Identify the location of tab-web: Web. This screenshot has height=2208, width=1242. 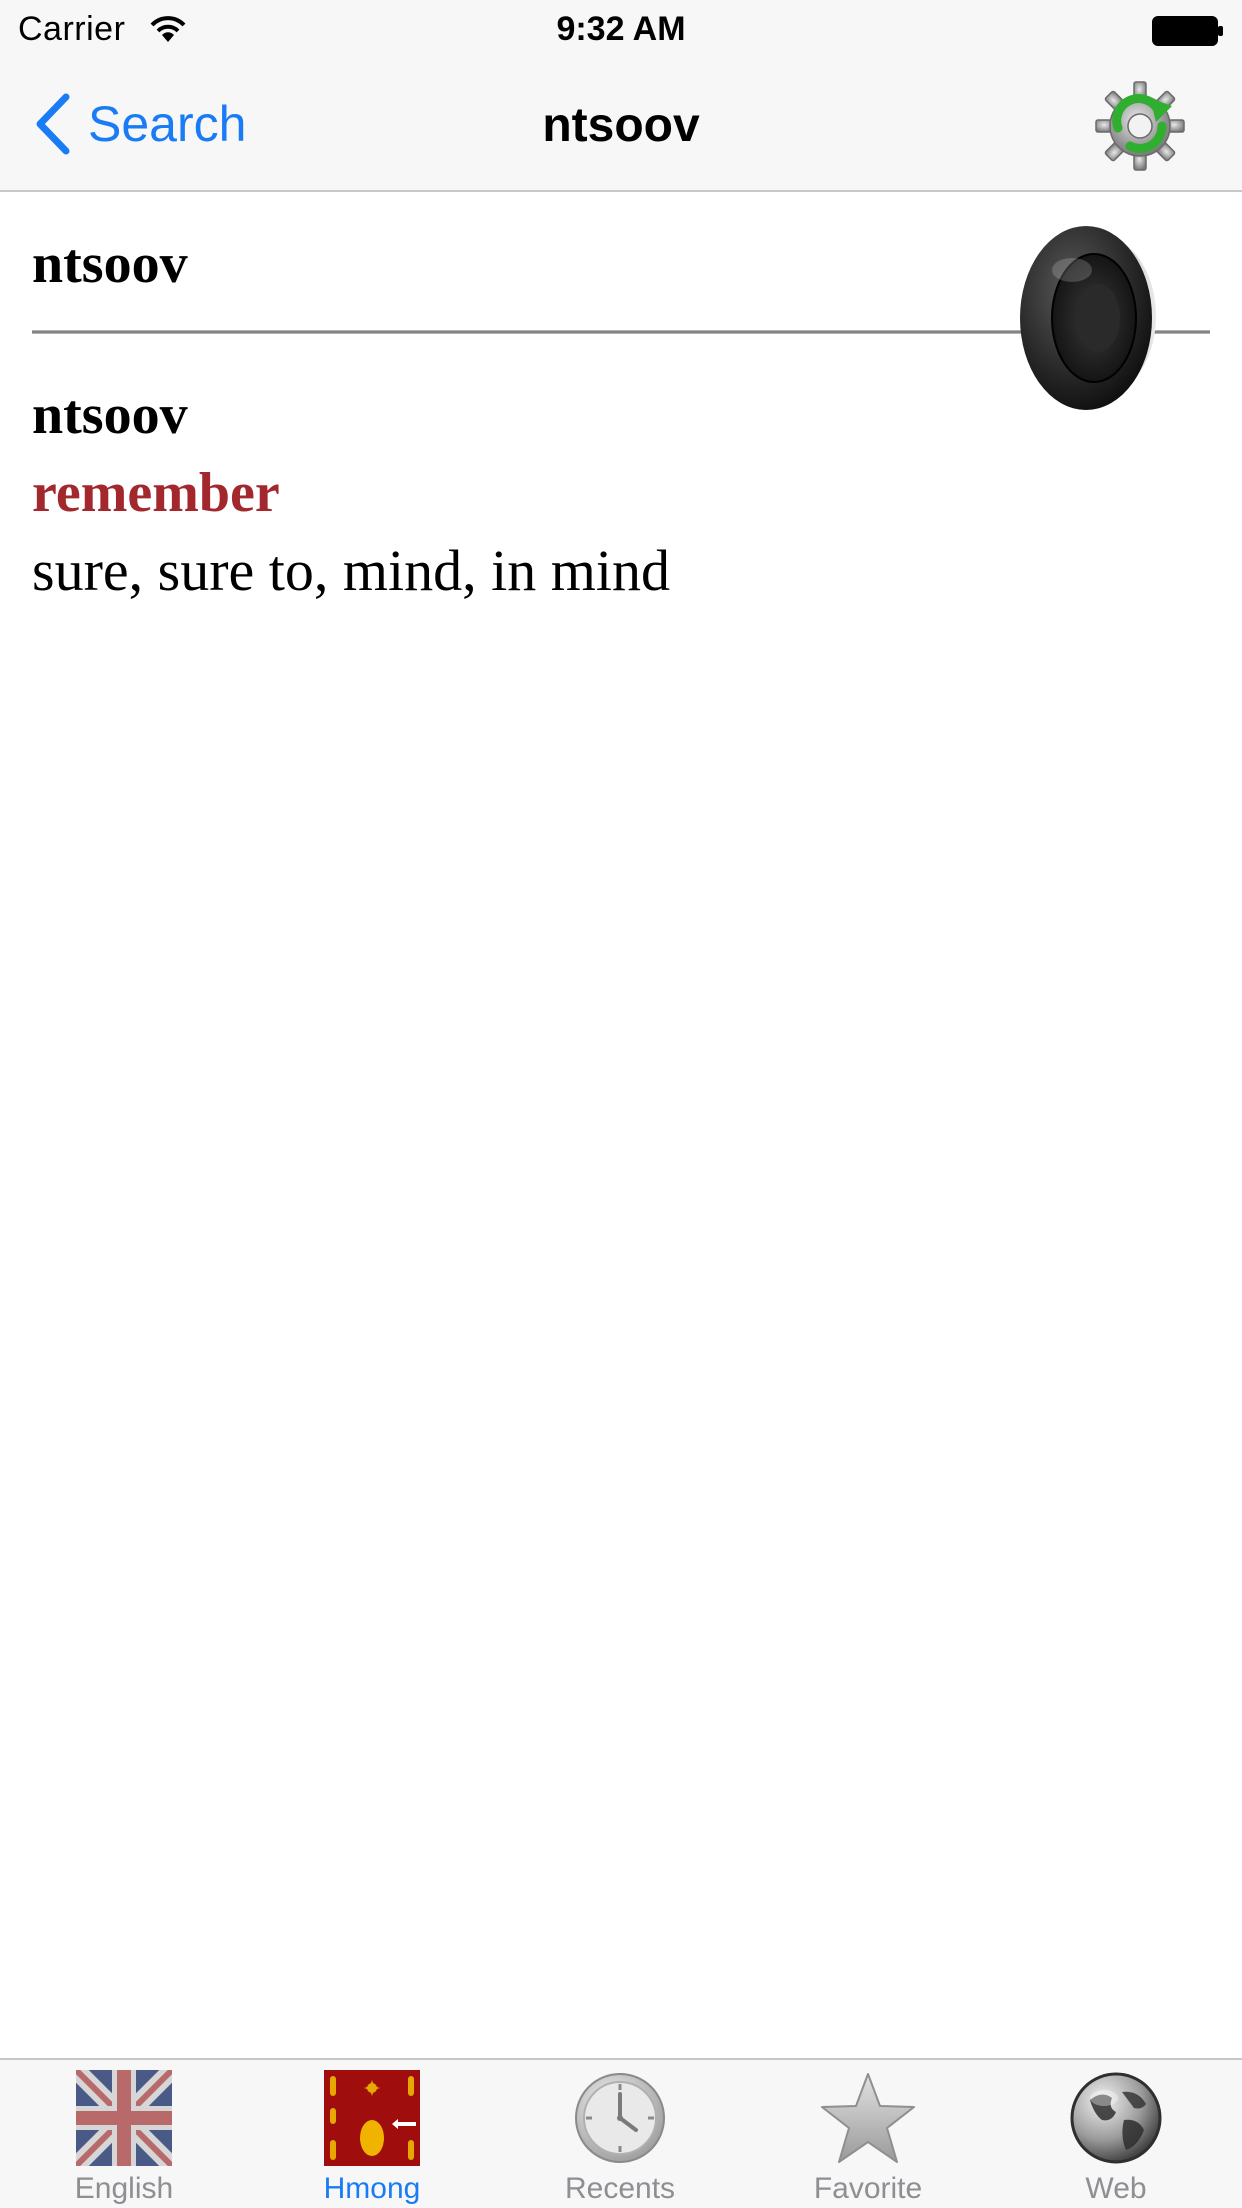
(1116, 2134).